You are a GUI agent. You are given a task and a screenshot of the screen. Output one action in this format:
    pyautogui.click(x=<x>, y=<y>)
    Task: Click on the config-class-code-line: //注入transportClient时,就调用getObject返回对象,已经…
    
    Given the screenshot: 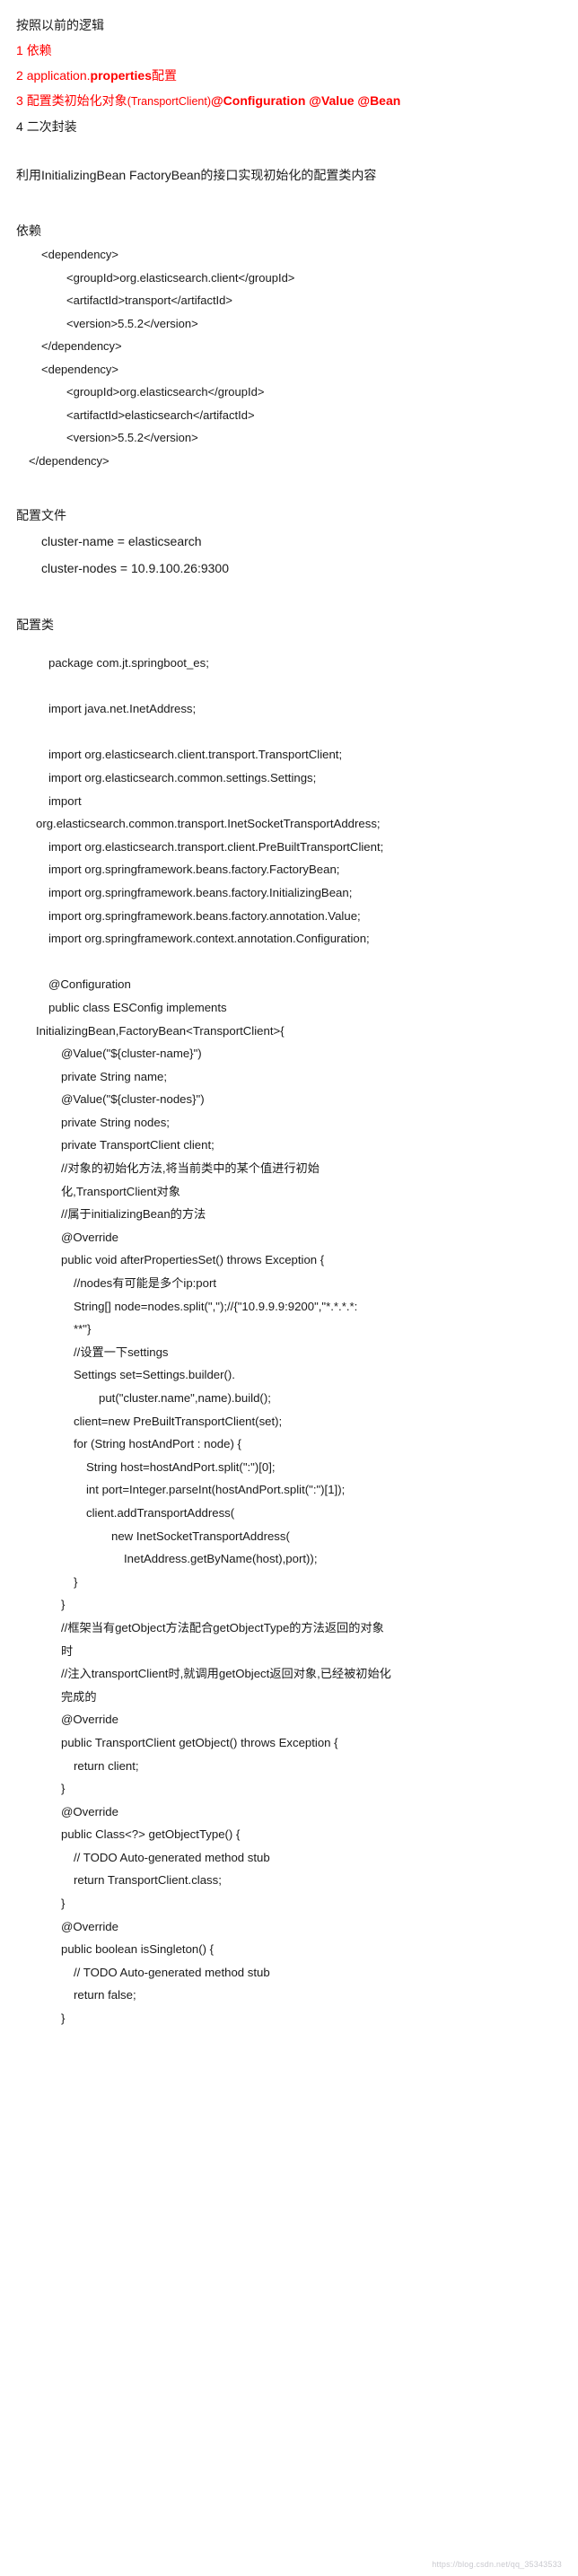 What is the action you would take?
    pyautogui.click(x=226, y=1674)
    